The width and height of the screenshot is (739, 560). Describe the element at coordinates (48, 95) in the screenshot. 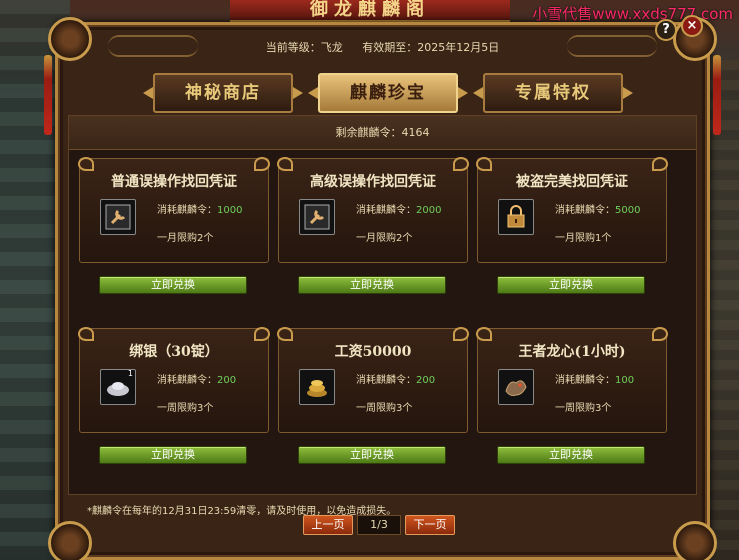

I see `tassel-left` at that location.